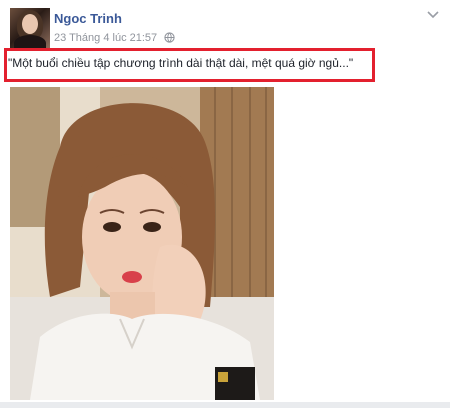  What do you see at coordinates (30, 28) in the screenshot?
I see `avatar` at bounding box center [30, 28].